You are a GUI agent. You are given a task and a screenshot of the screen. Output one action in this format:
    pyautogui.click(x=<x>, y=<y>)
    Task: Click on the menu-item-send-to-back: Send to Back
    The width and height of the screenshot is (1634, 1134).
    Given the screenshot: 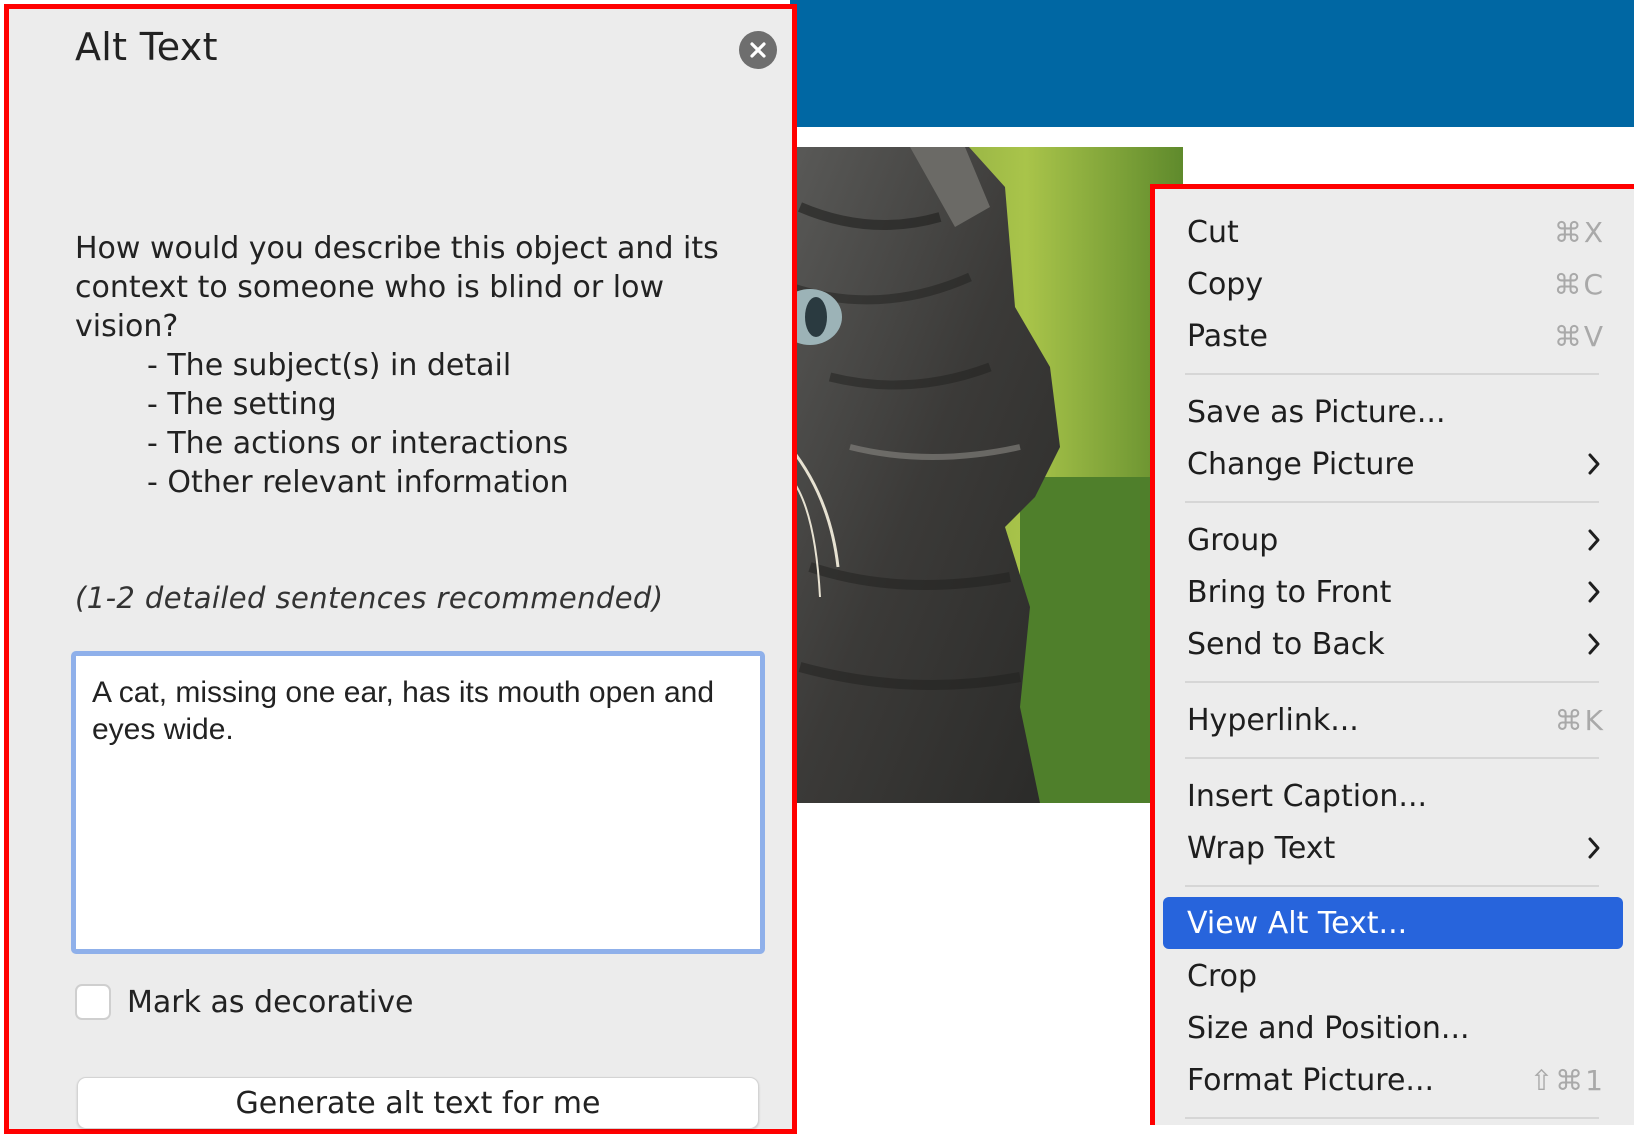 What is the action you would take?
    pyautogui.click(x=1393, y=644)
    